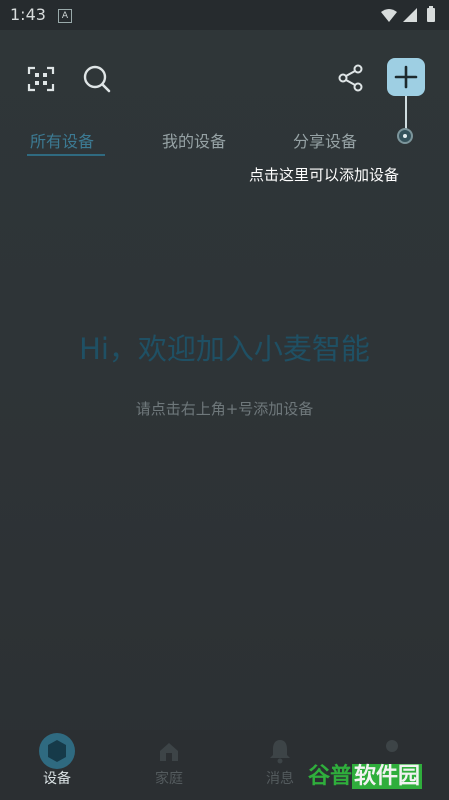 The width and height of the screenshot is (449, 800). I want to click on nav-label-devices: 设备, so click(57, 779).